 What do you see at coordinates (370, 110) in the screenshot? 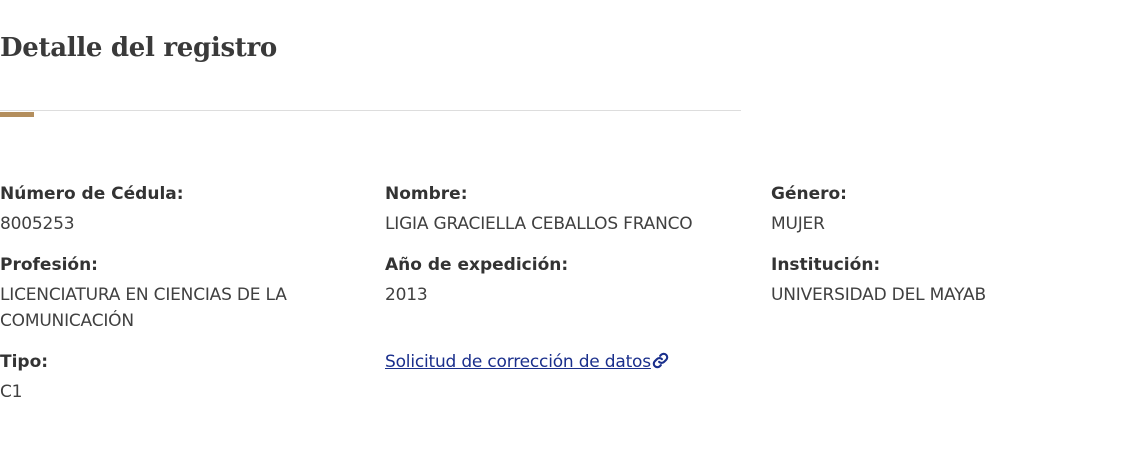
I see `title-divider` at bounding box center [370, 110].